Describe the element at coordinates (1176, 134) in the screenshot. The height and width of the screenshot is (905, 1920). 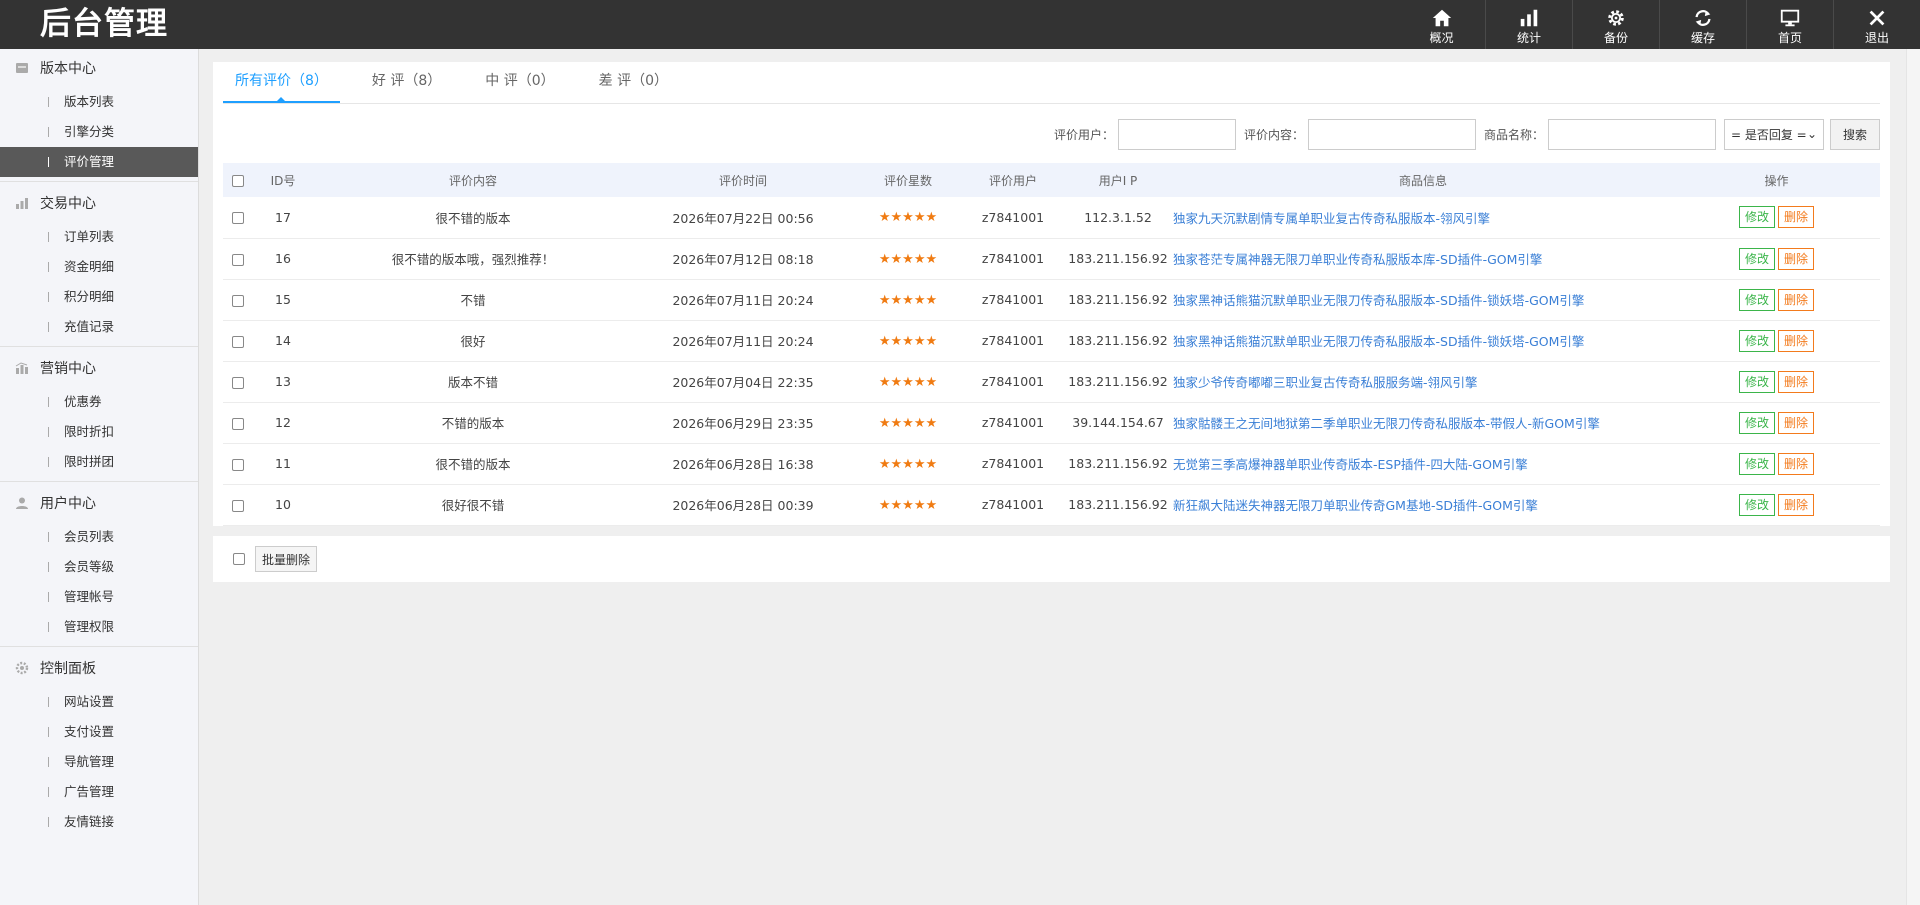
I see `review-user-input` at that location.